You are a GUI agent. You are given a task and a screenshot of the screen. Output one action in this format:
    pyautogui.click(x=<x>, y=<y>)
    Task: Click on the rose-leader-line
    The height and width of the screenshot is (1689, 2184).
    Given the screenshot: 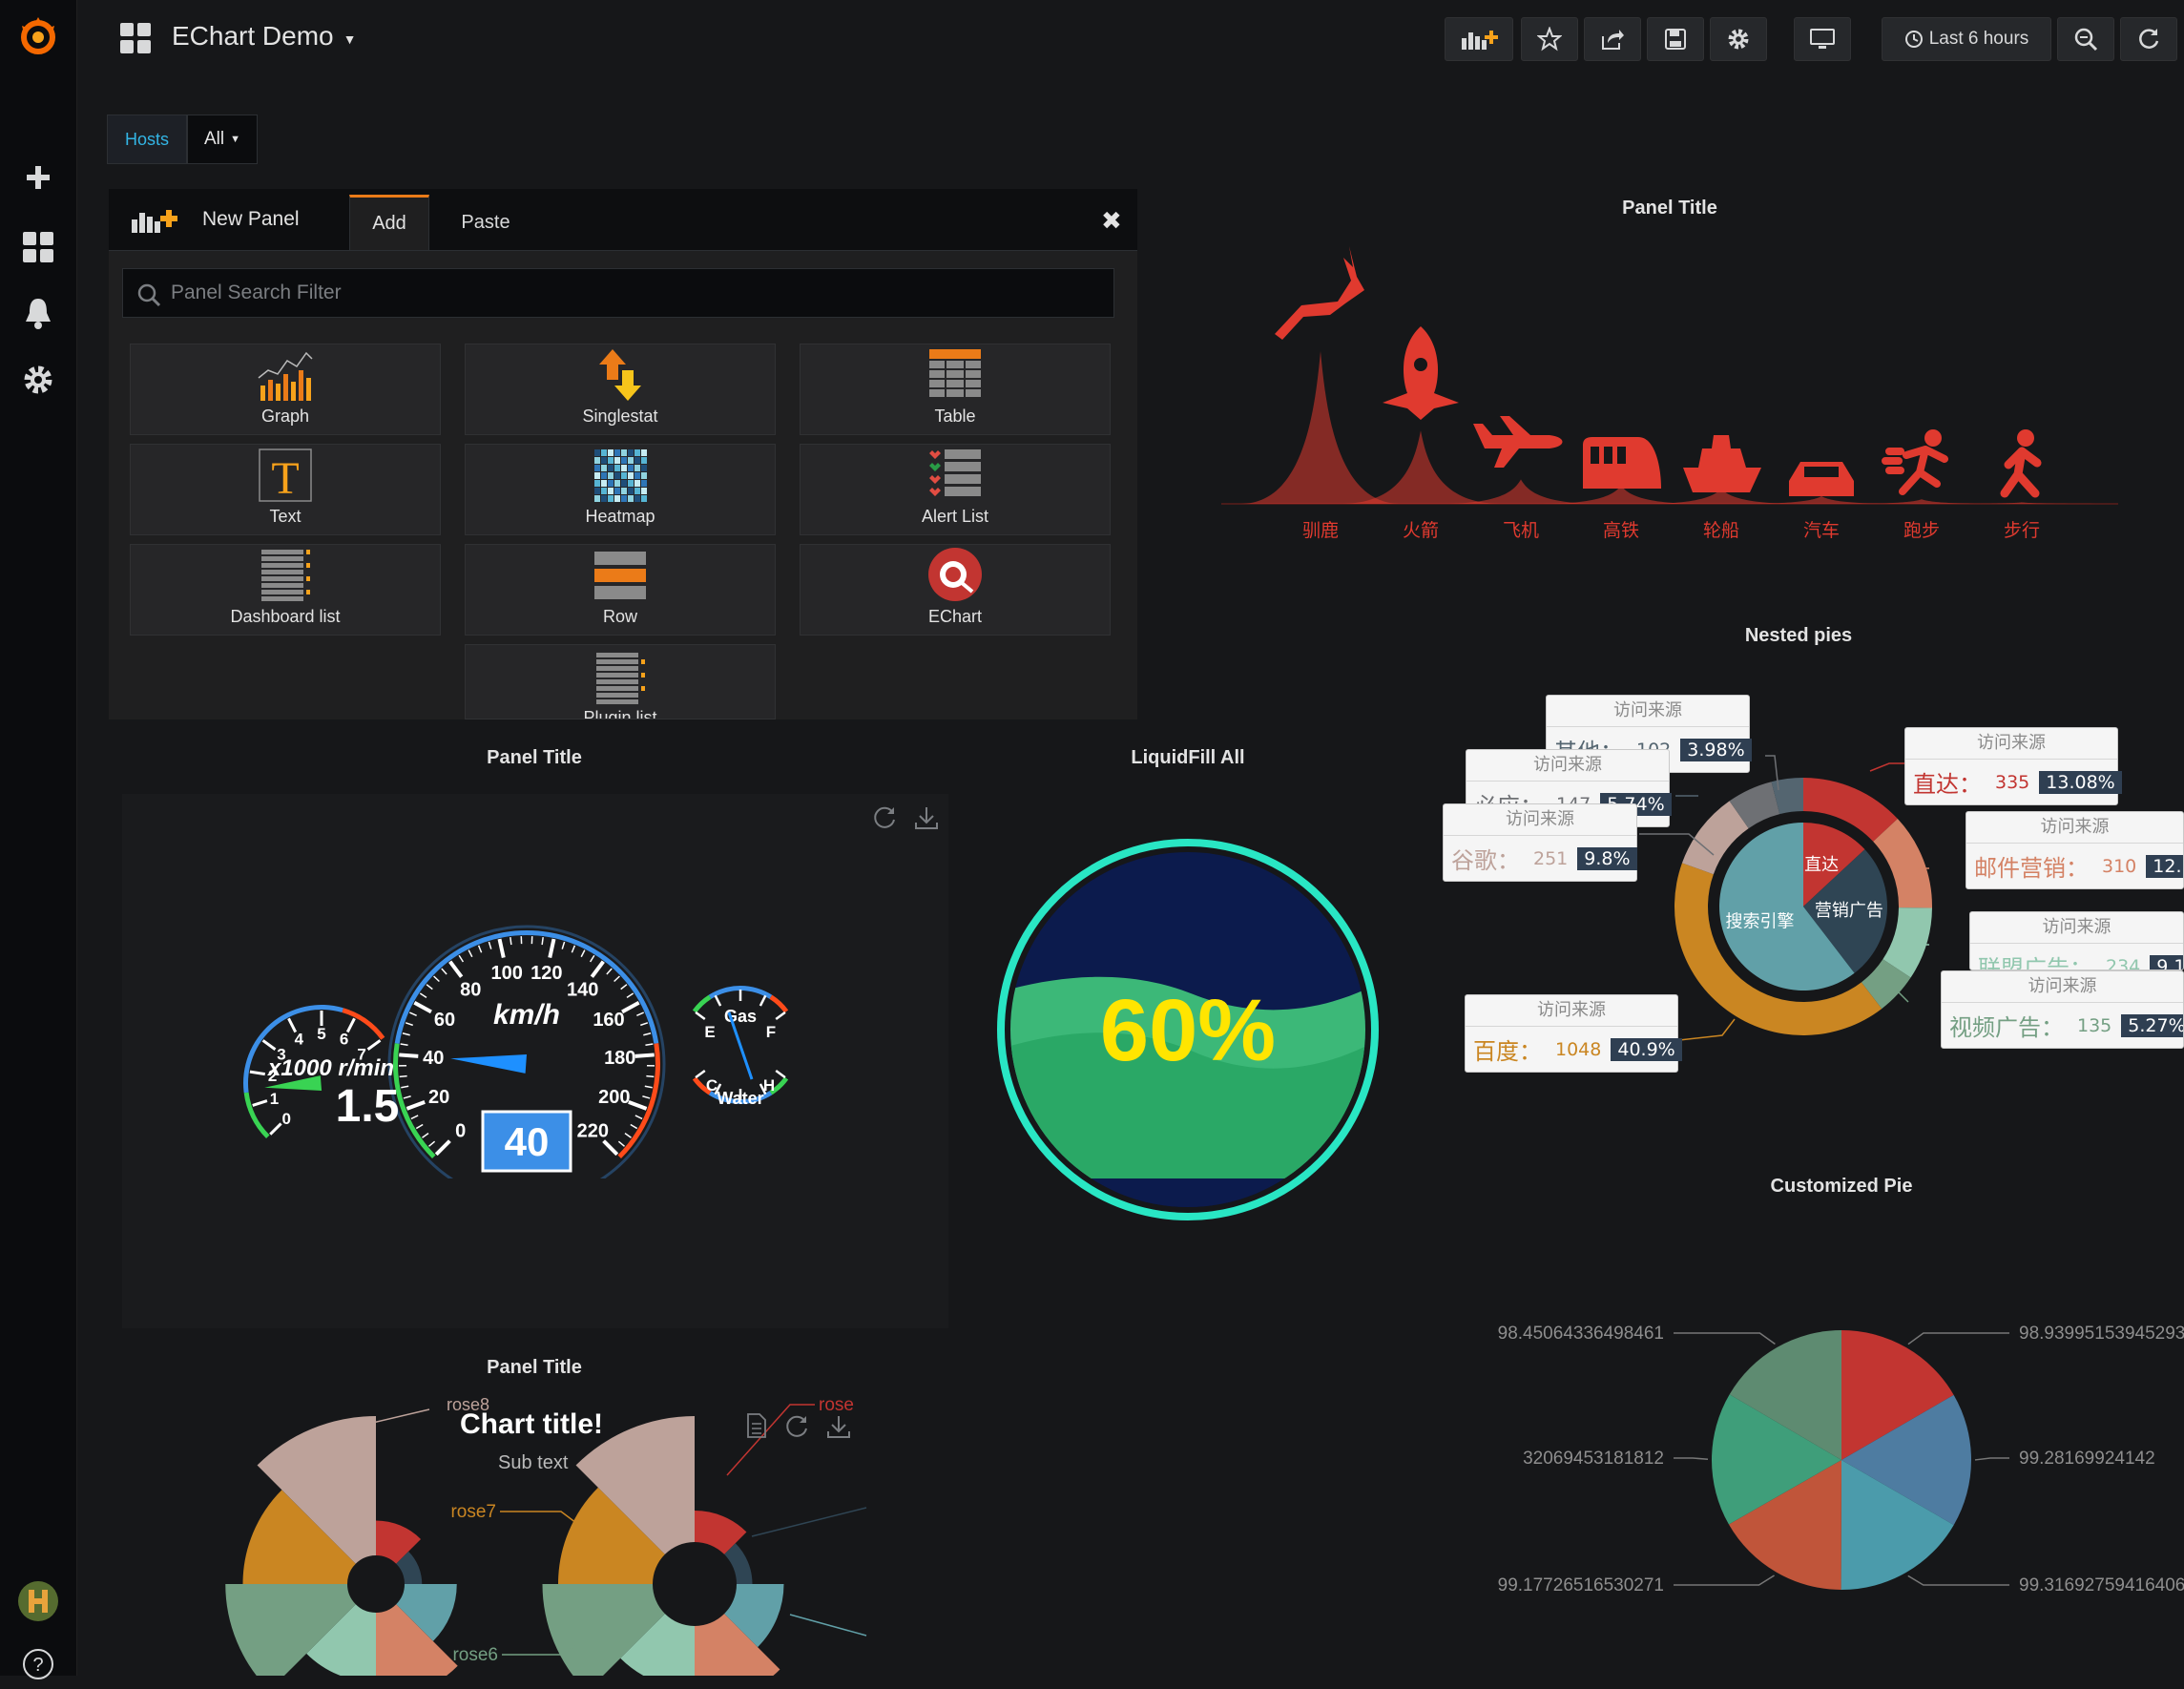 What is the action you would take?
    pyautogui.click(x=828, y=1625)
    